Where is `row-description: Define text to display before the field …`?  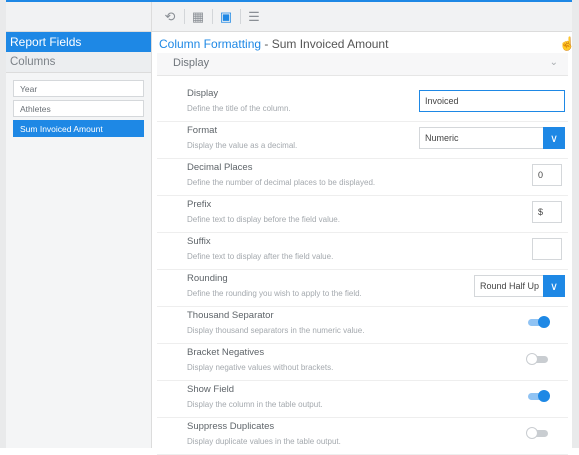 row-description: Define text to display before the field … is located at coordinates (263, 219).